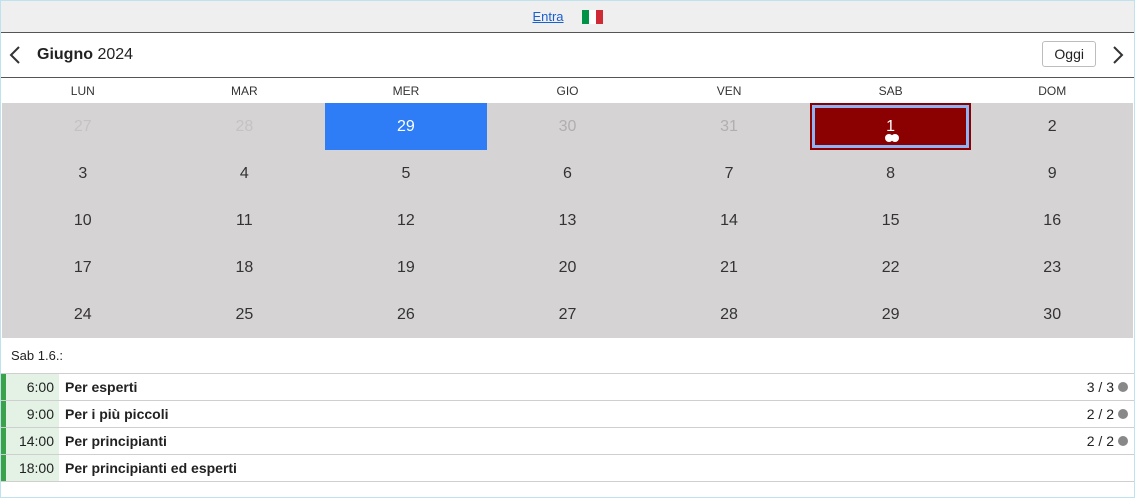 The width and height of the screenshot is (1135, 498). What do you see at coordinates (567, 414) in the screenshot?
I see `event-row: 9:00 Per i più piccoli 2 / 2` at bounding box center [567, 414].